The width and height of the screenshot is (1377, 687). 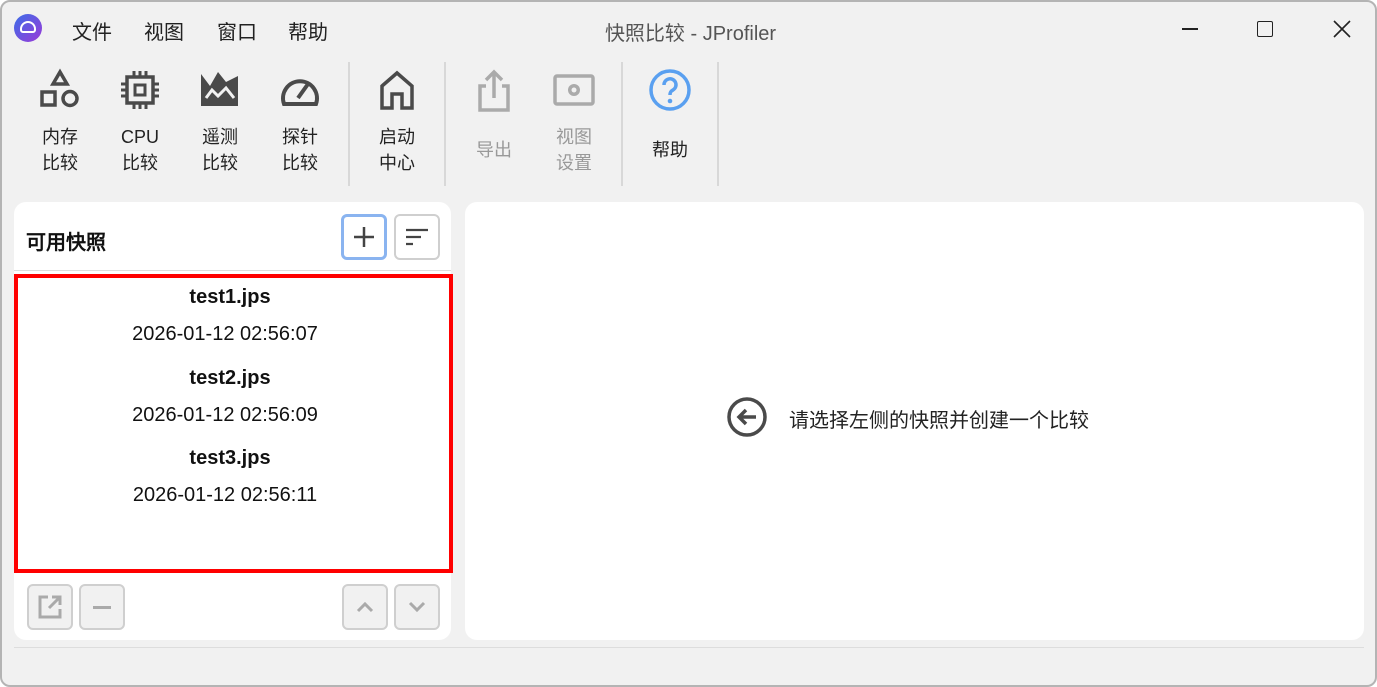 What do you see at coordinates (574, 90) in the screenshot?
I see `settings-screen-icon` at bounding box center [574, 90].